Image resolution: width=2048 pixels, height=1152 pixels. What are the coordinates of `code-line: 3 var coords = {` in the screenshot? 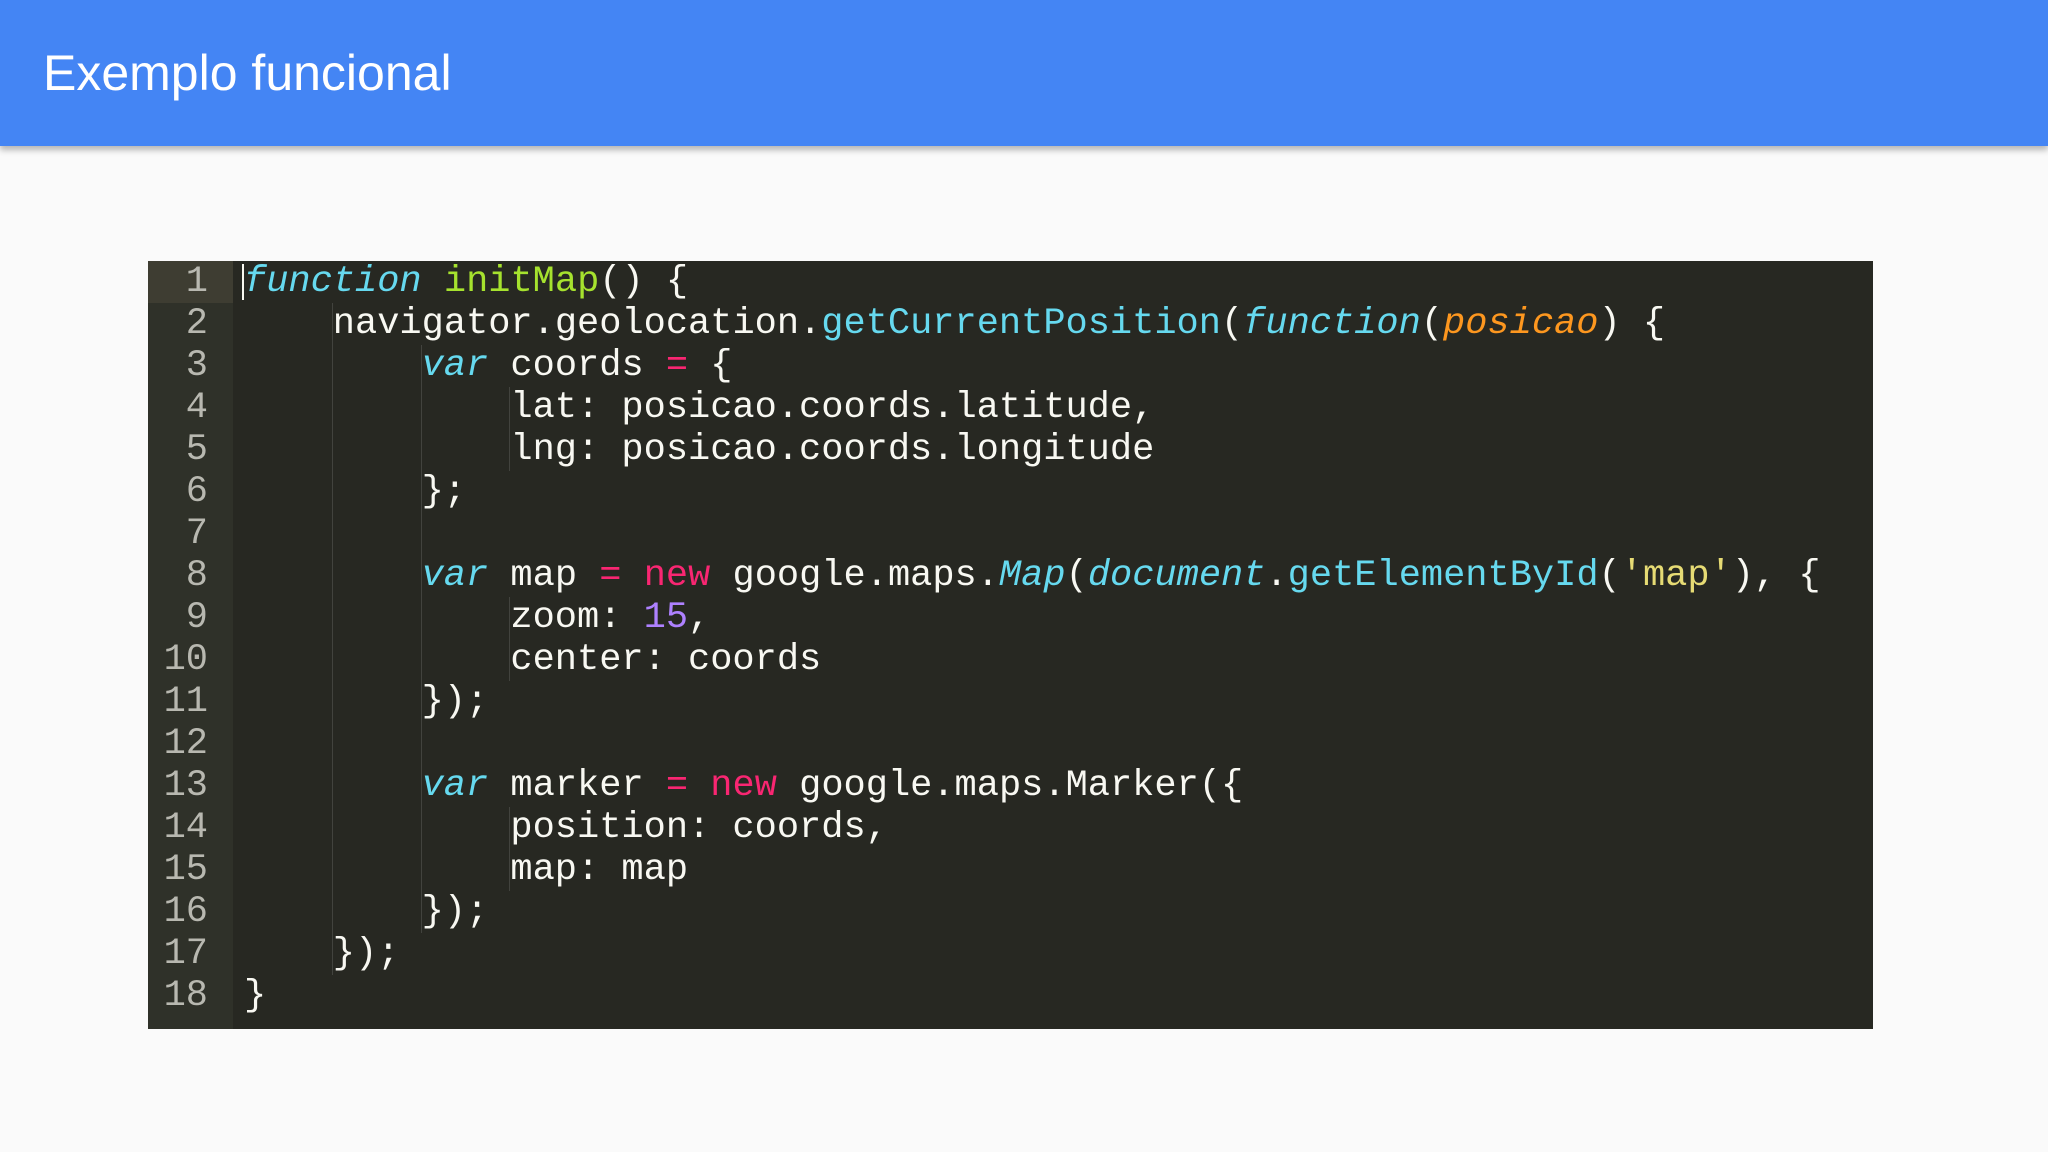 It's located at (1010, 366).